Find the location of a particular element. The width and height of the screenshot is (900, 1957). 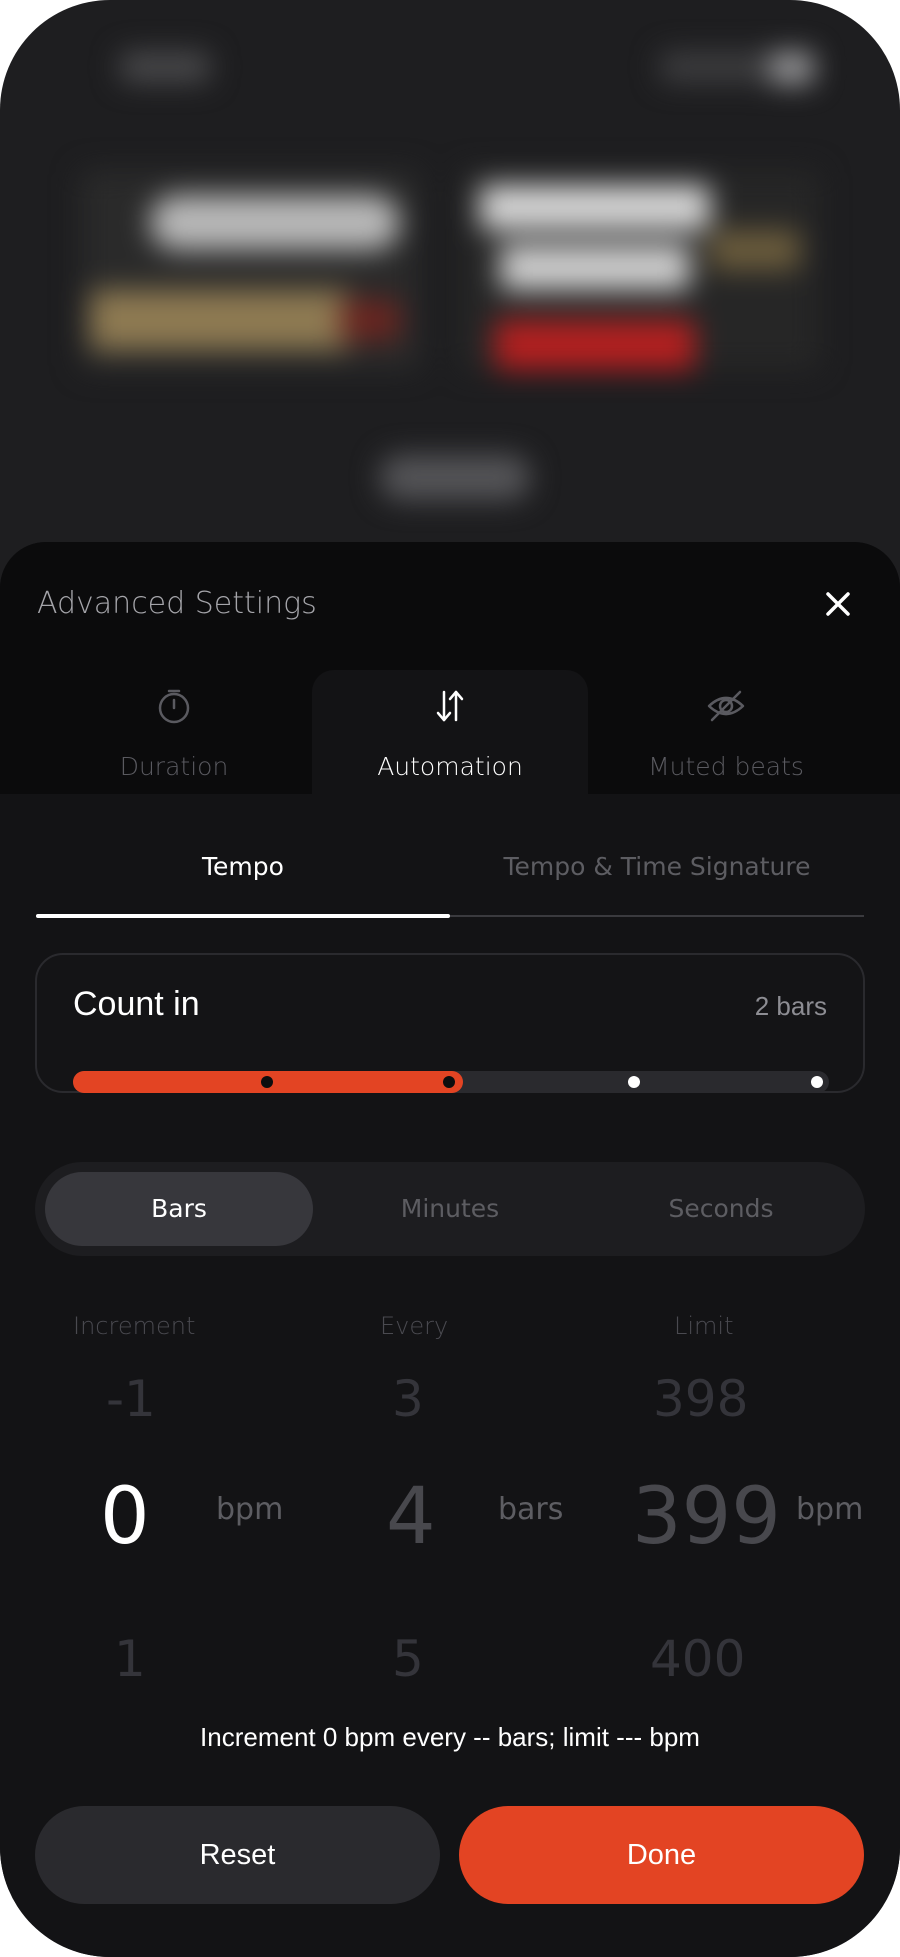

increment-option-above: -1 is located at coordinates (131, 1399).